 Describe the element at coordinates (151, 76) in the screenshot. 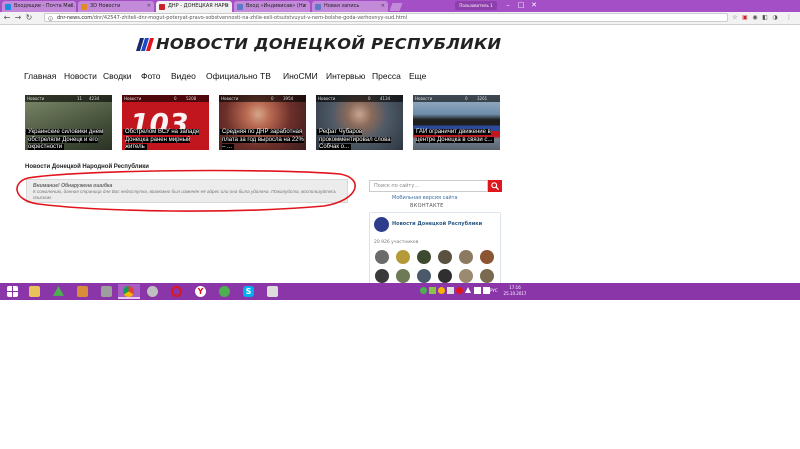

I see `nav-item-photo: Фото` at that location.